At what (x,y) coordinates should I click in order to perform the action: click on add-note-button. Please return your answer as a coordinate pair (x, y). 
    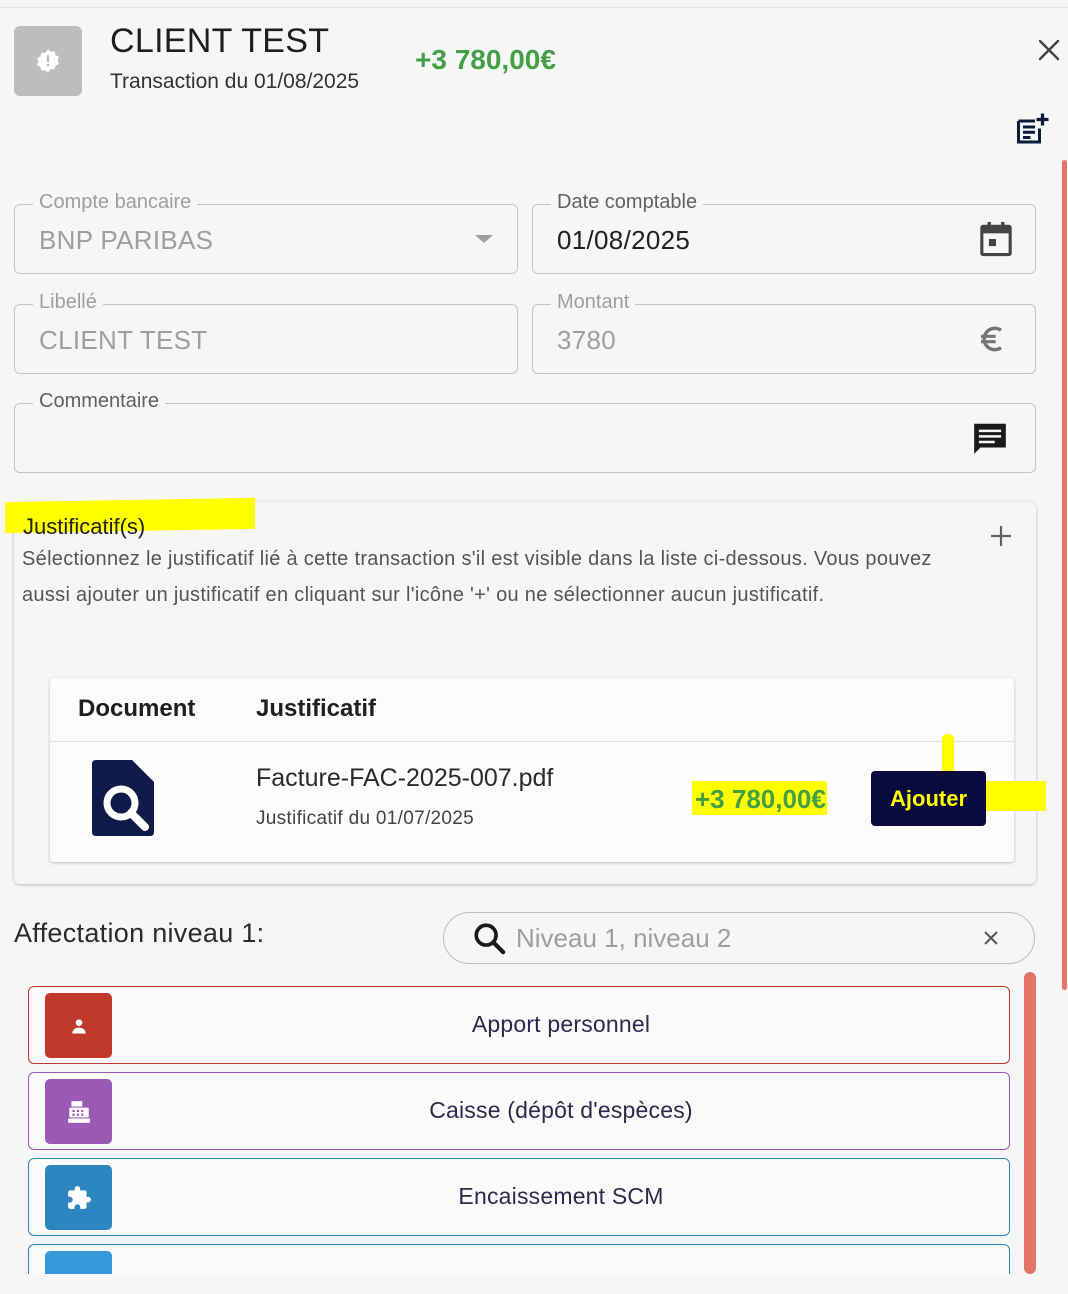
    Looking at the image, I should click on (1032, 130).